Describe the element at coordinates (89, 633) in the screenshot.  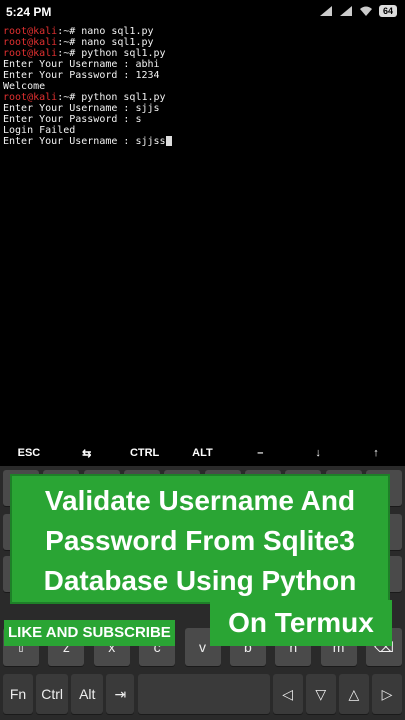
I see `subscribe-label: LIKE AND SUBSCRIBE` at that location.